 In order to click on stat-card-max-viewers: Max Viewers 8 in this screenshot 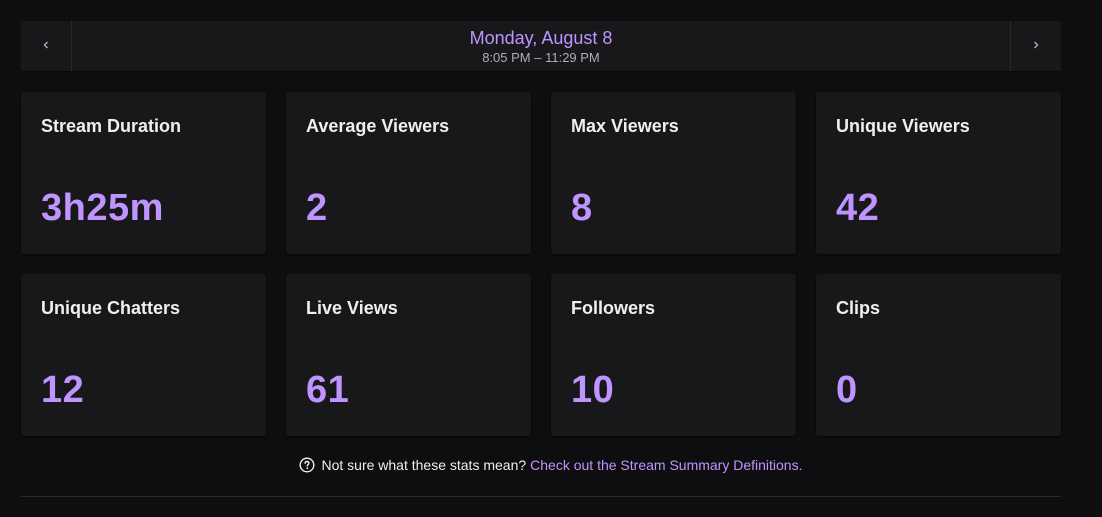, I will do `click(673, 173)`.